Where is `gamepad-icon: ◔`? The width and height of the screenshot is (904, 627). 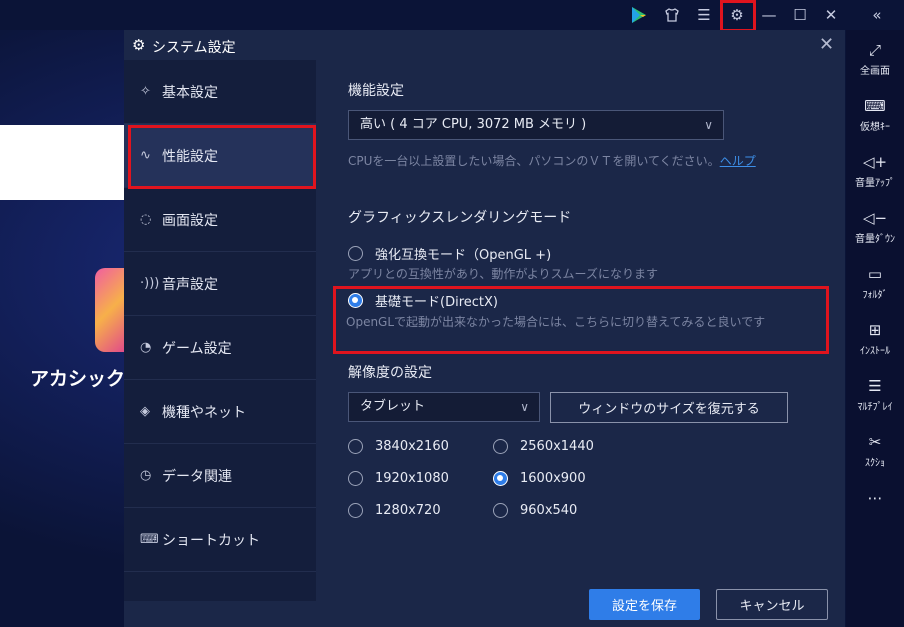
gamepad-icon: ◔ is located at coordinates (146, 347).